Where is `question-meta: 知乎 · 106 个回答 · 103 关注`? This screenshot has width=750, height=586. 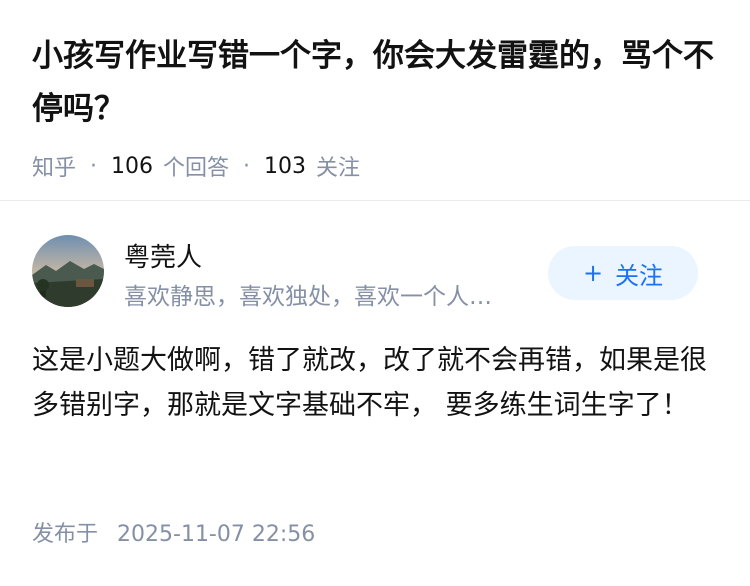
question-meta: 知乎 · 106 个回答 · 103 关注 is located at coordinates (377, 166).